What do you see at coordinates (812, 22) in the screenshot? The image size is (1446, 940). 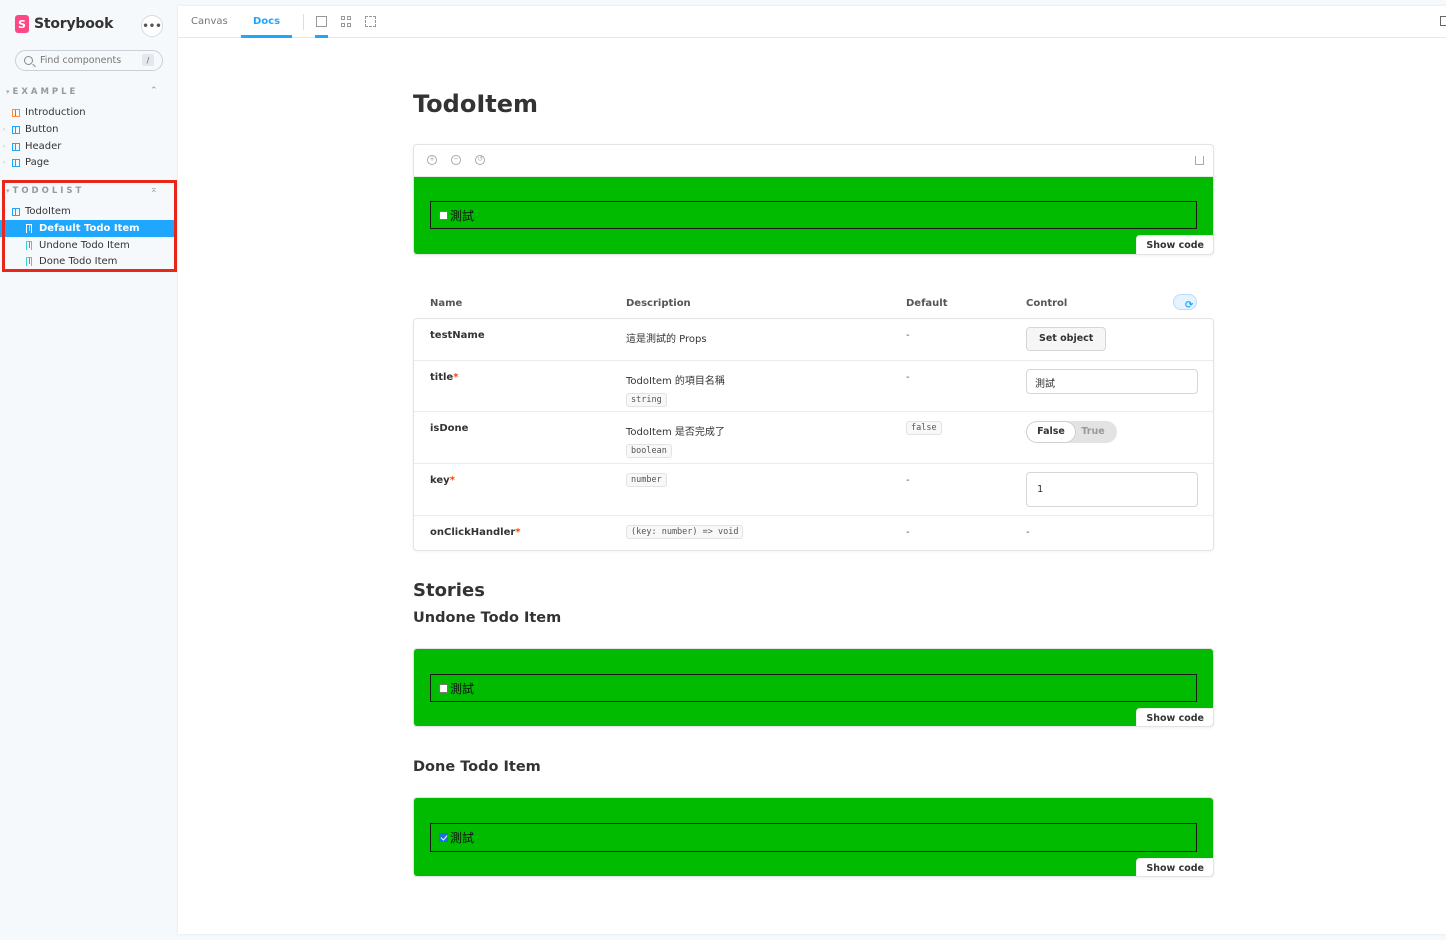 I see `toolbar: Canvas Docs` at bounding box center [812, 22].